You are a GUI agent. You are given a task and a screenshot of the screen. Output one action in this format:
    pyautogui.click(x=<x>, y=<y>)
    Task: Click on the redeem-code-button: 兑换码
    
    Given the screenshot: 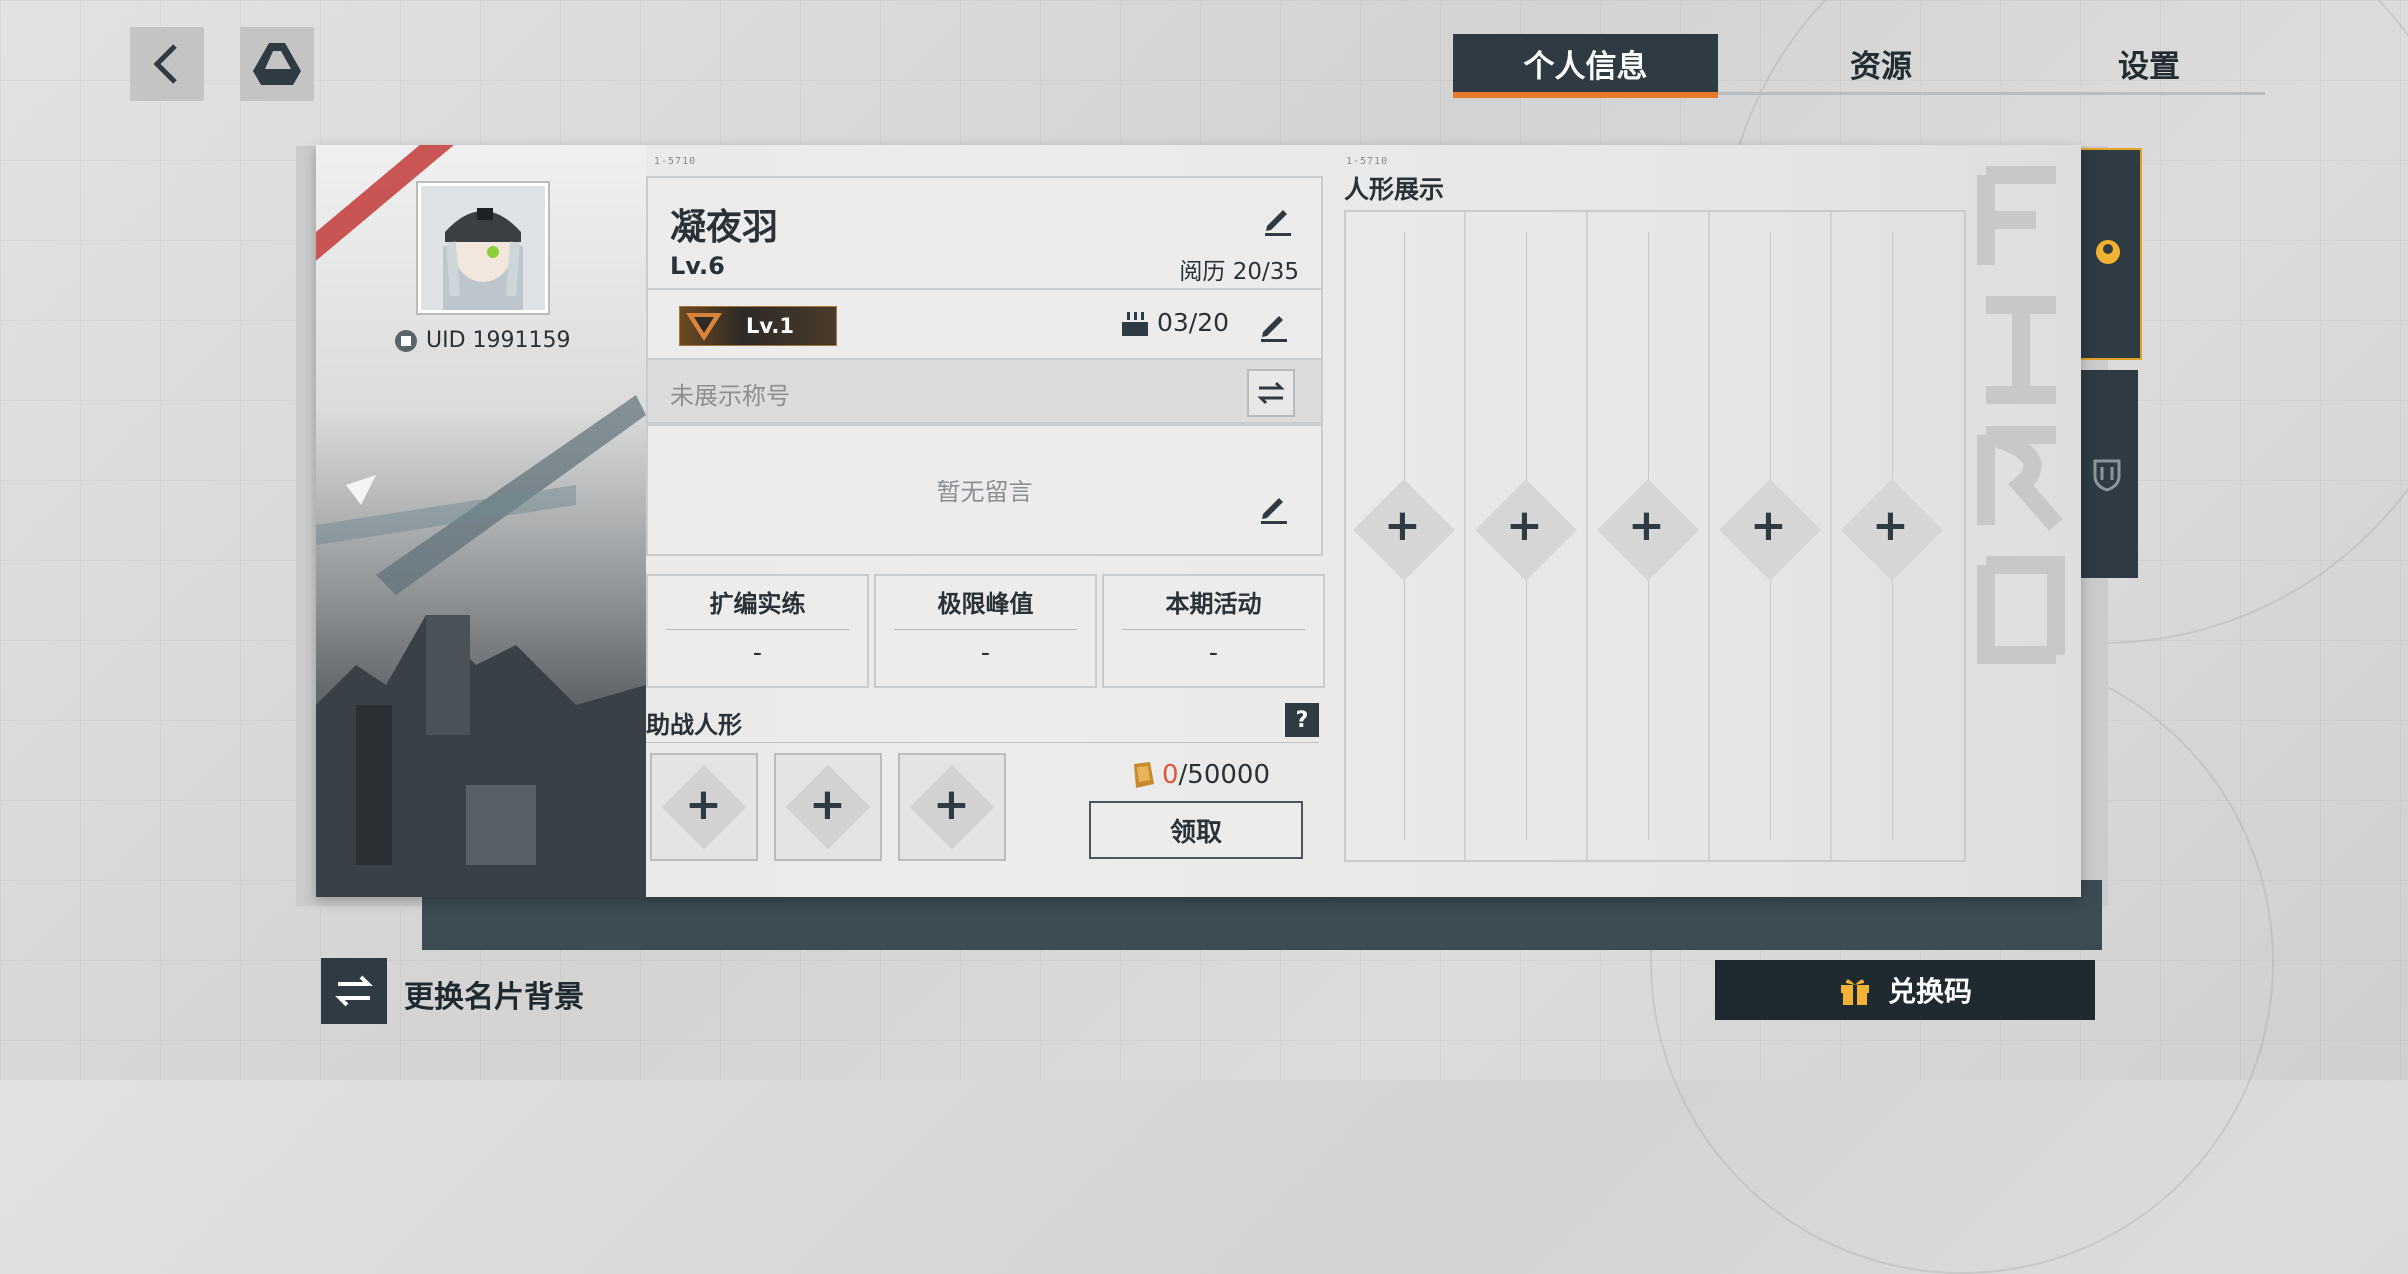 What is the action you would take?
    pyautogui.click(x=1905, y=990)
    